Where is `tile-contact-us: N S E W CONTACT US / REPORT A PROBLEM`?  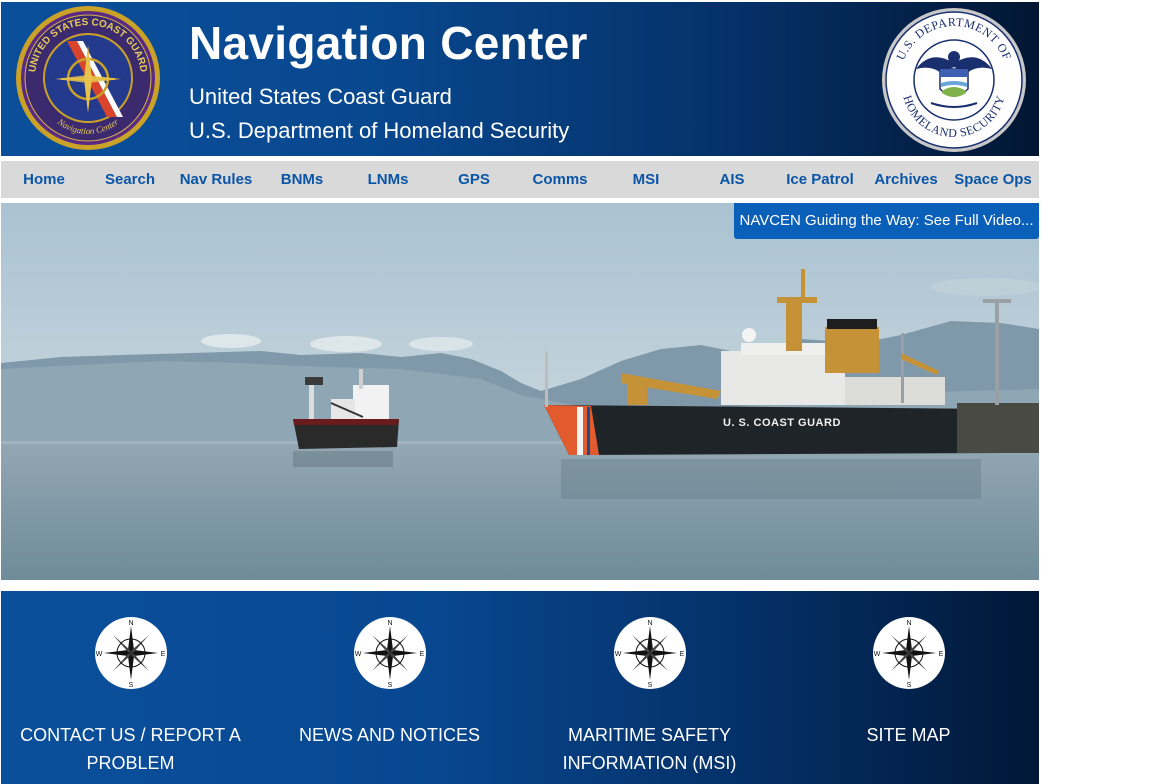 tile-contact-us: N S E W CONTACT US / REPORT A PROBLEM is located at coordinates (130, 687).